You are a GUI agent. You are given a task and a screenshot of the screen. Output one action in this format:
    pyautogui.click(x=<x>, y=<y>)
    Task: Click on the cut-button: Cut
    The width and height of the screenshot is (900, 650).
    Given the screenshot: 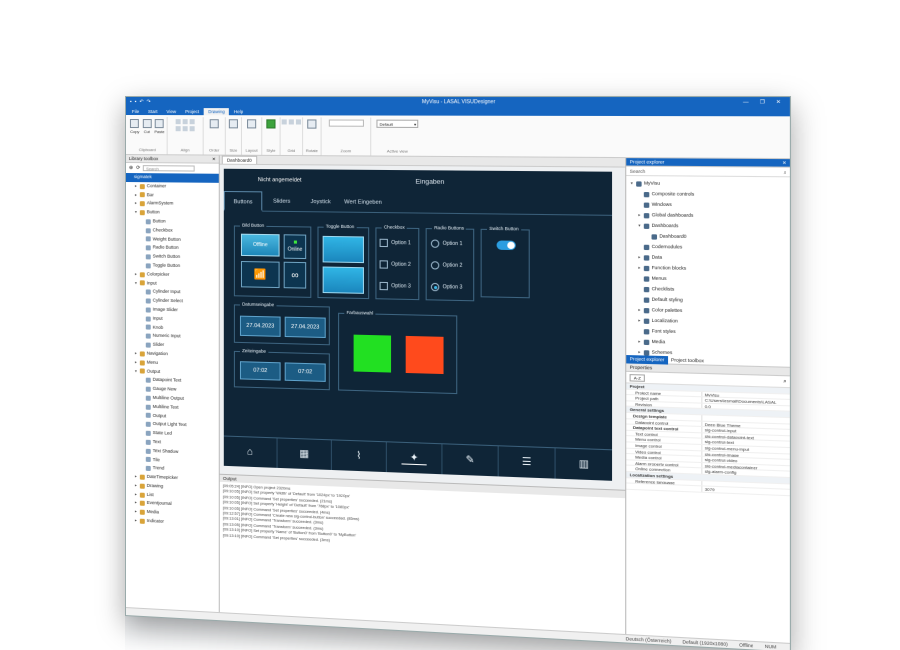 What is the action you would take?
    pyautogui.click(x=147, y=126)
    